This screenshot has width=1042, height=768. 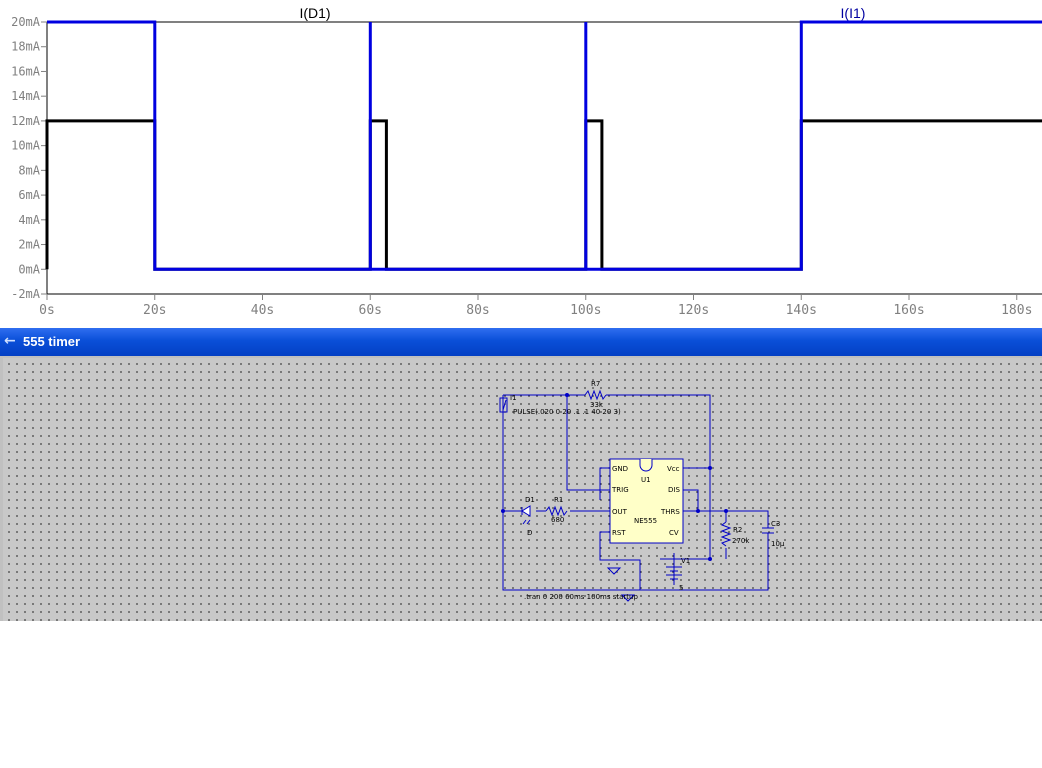 What do you see at coordinates (26, 96) in the screenshot?
I see `y-tick-label: 14mA` at bounding box center [26, 96].